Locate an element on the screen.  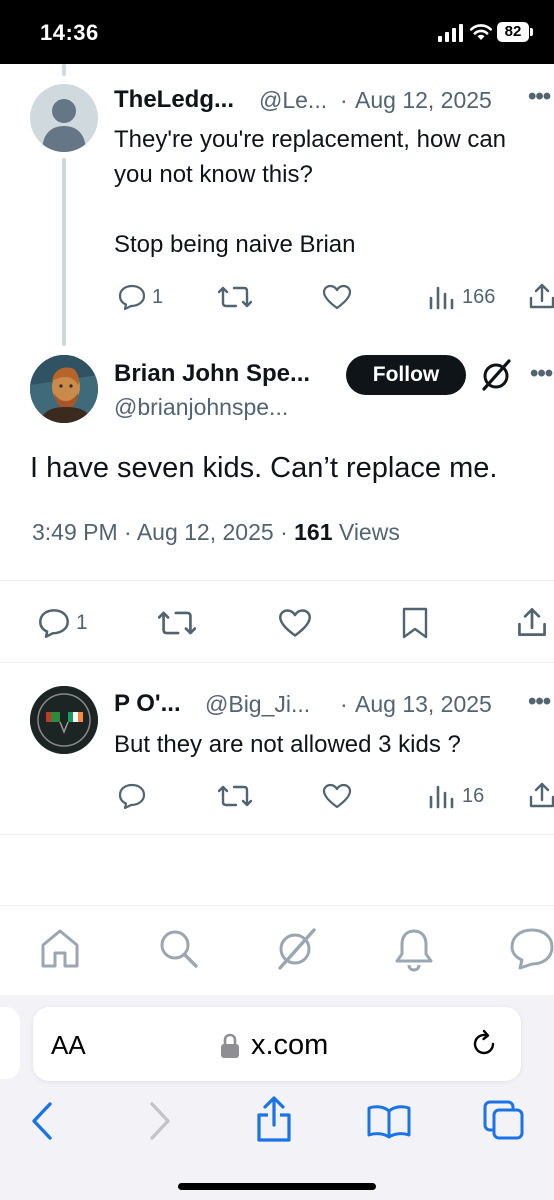
lock-icon is located at coordinates (230, 1045).